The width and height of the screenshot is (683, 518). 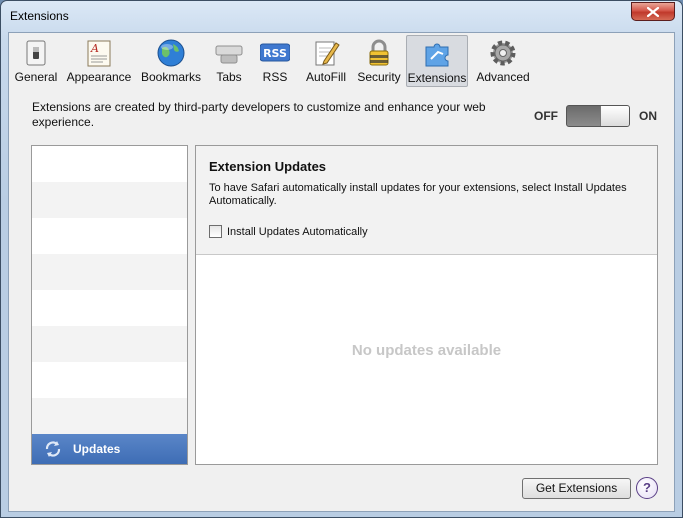 What do you see at coordinates (268, 166) in the screenshot?
I see `panel-title: Extension Updates` at bounding box center [268, 166].